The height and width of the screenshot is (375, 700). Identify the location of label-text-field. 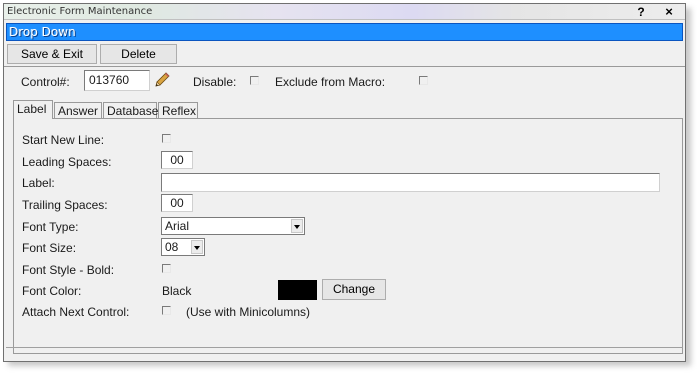
(410, 182).